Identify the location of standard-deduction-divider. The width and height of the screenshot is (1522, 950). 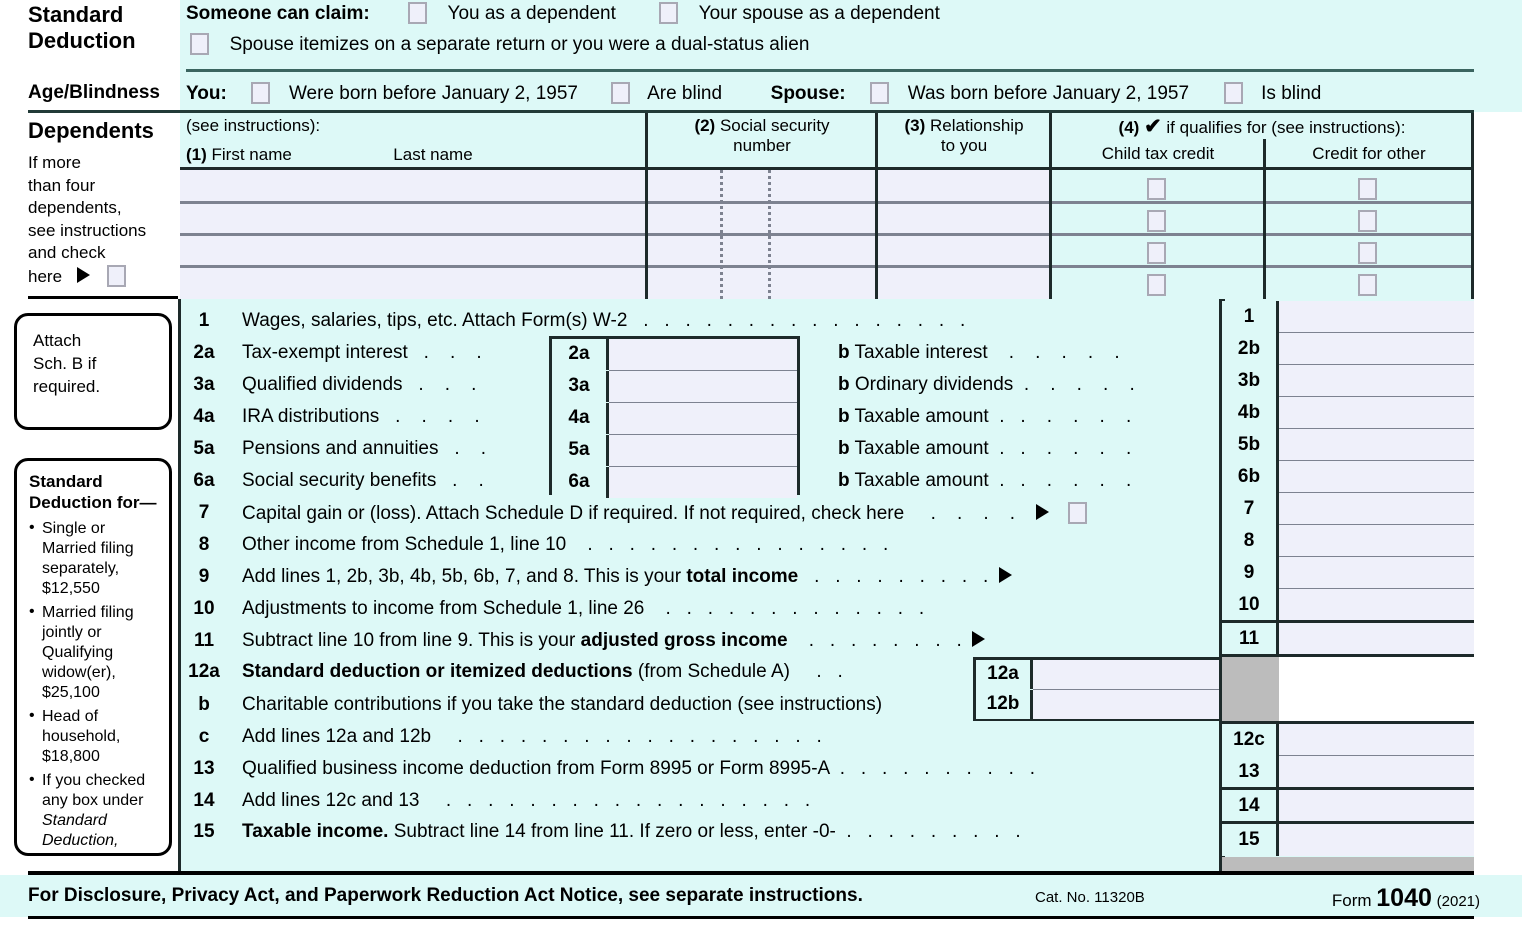
(830, 70).